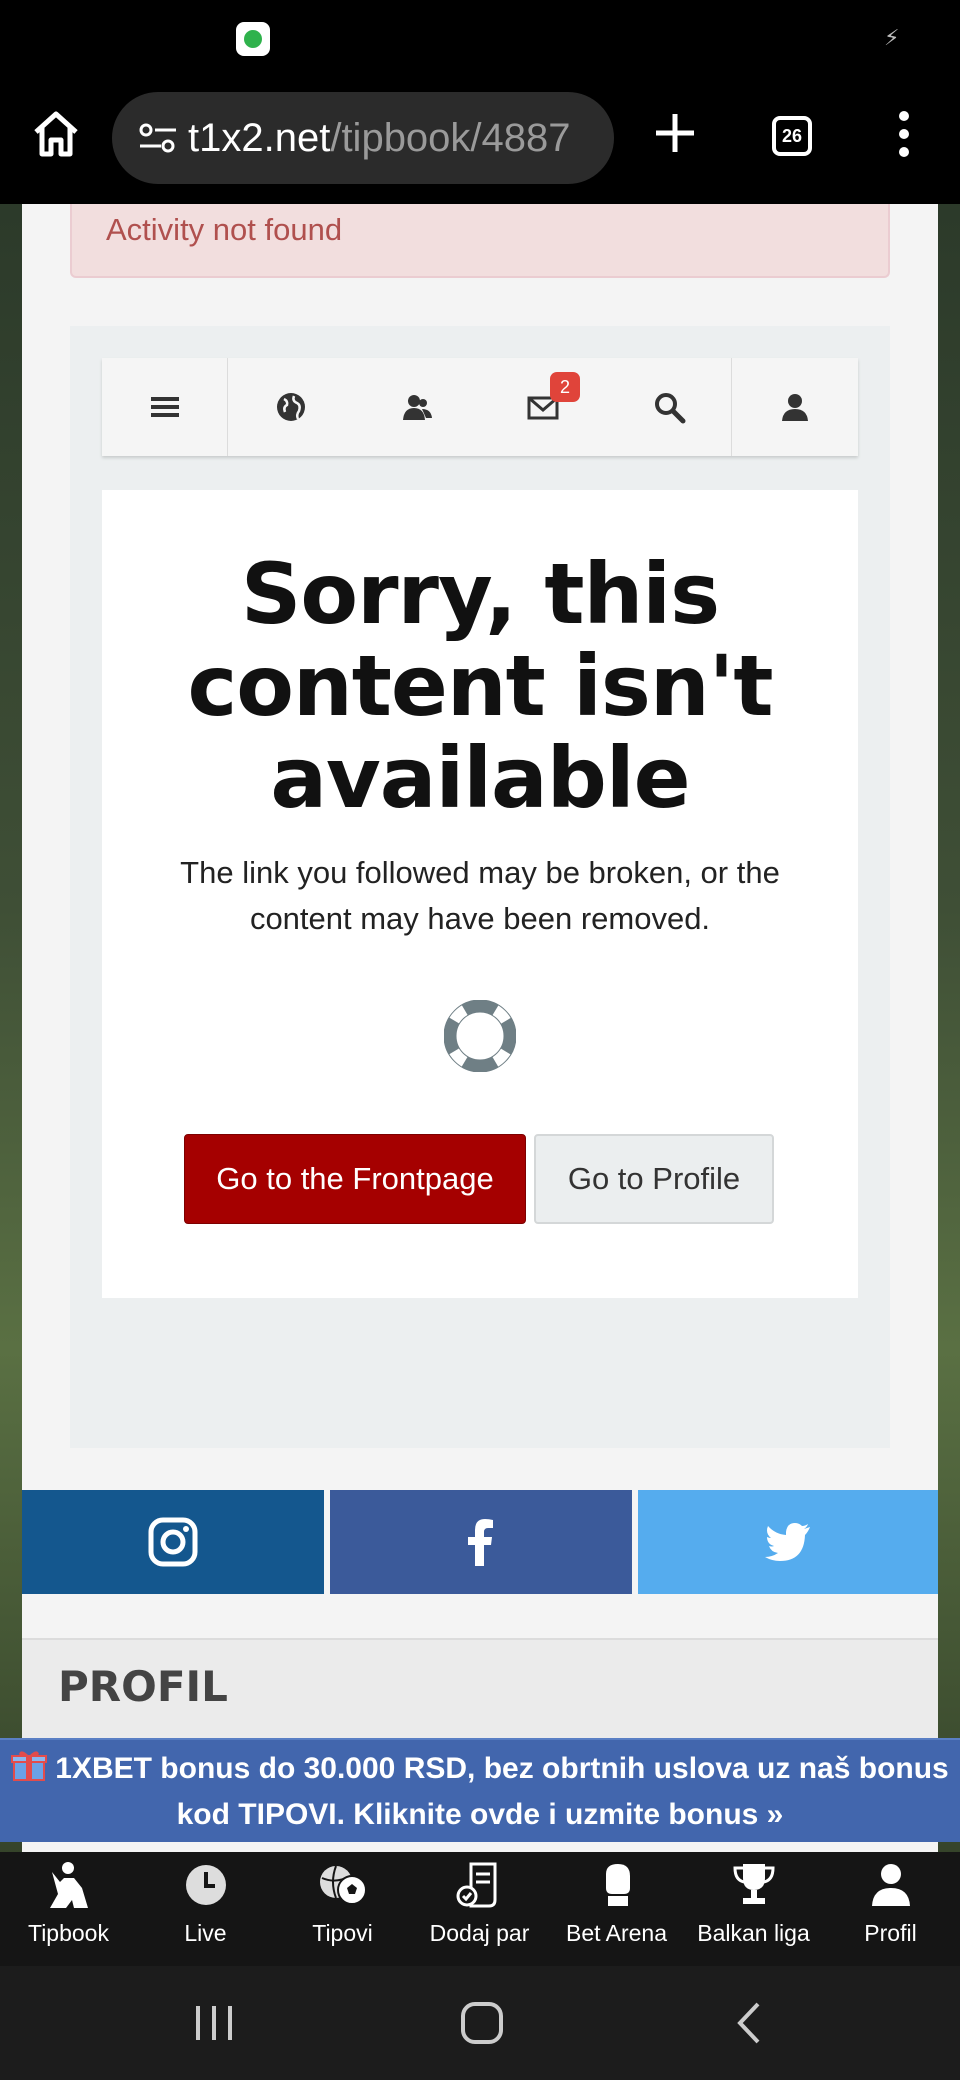 This screenshot has height=2080, width=960. What do you see at coordinates (618, 1885) in the screenshot?
I see `glove-icon` at bounding box center [618, 1885].